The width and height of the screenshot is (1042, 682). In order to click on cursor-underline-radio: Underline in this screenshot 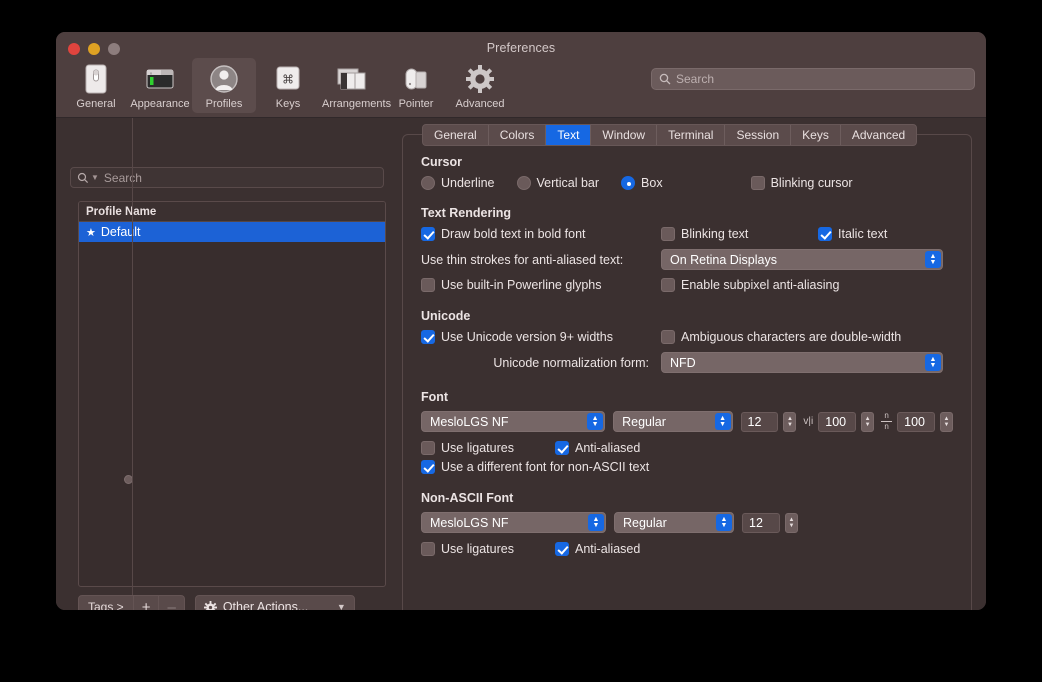, I will do `click(458, 183)`.